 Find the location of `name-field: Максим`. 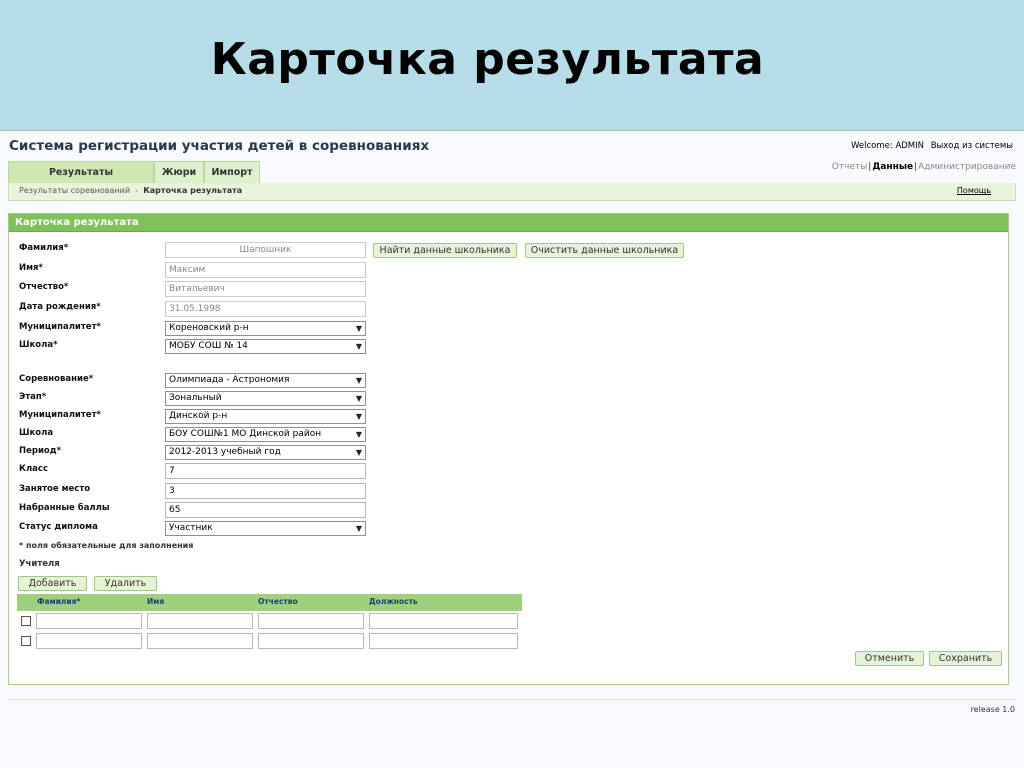

name-field: Максим is located at coordinates (265, 270).